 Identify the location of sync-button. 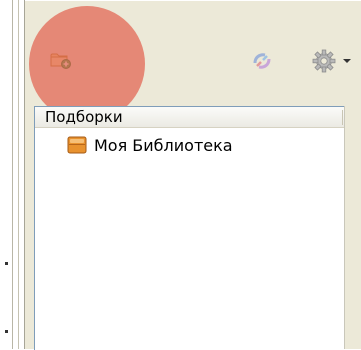
(262, 61).